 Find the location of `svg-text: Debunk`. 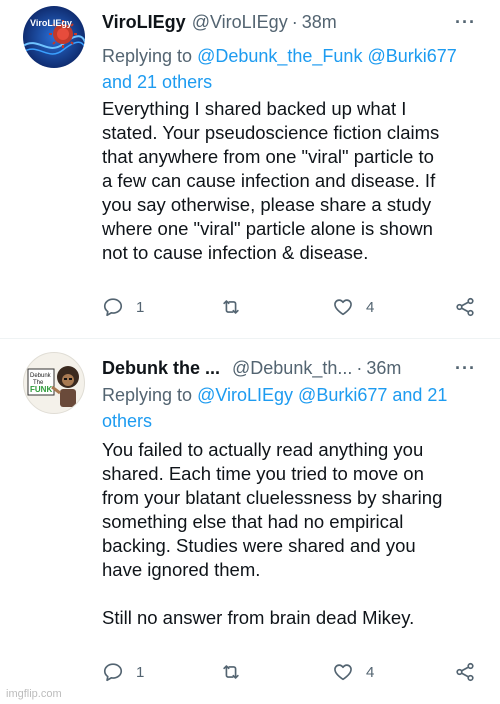

svg-text: Debunk is located at coordinates (41, 376).